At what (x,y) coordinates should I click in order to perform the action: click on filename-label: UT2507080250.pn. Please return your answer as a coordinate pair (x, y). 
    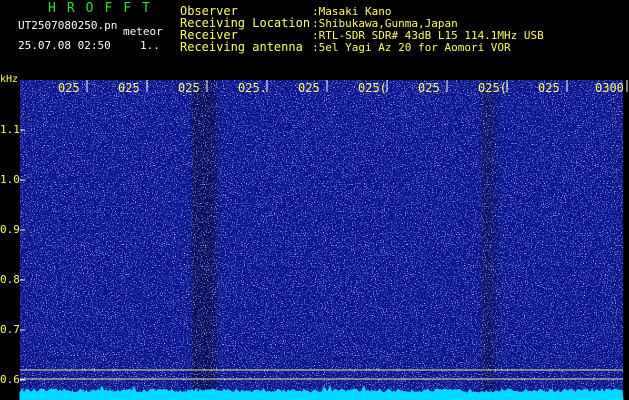
    Looking at the image, I should click on (68, 25).